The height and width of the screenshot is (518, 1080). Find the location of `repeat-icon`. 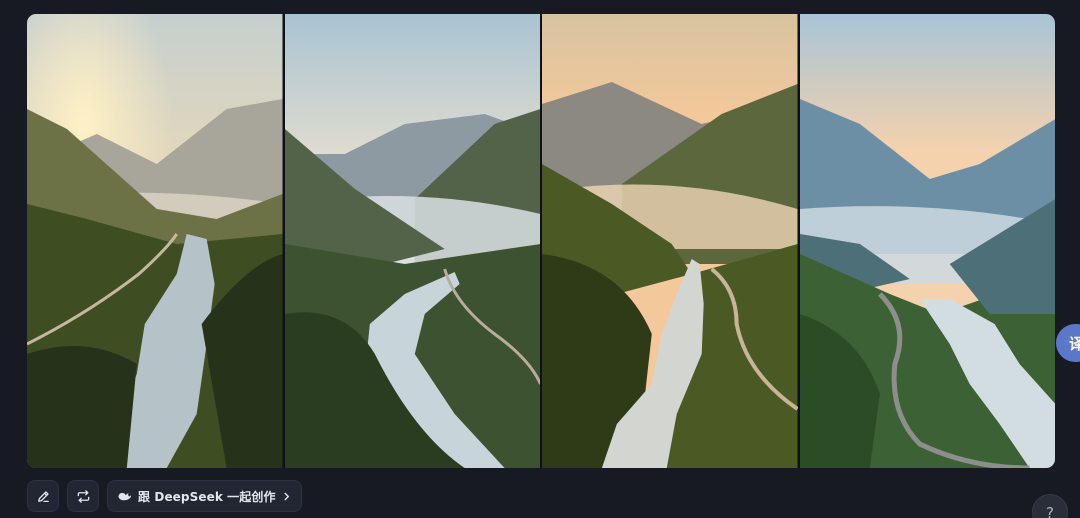

repeat-icon is located at coordinates (83, 496).